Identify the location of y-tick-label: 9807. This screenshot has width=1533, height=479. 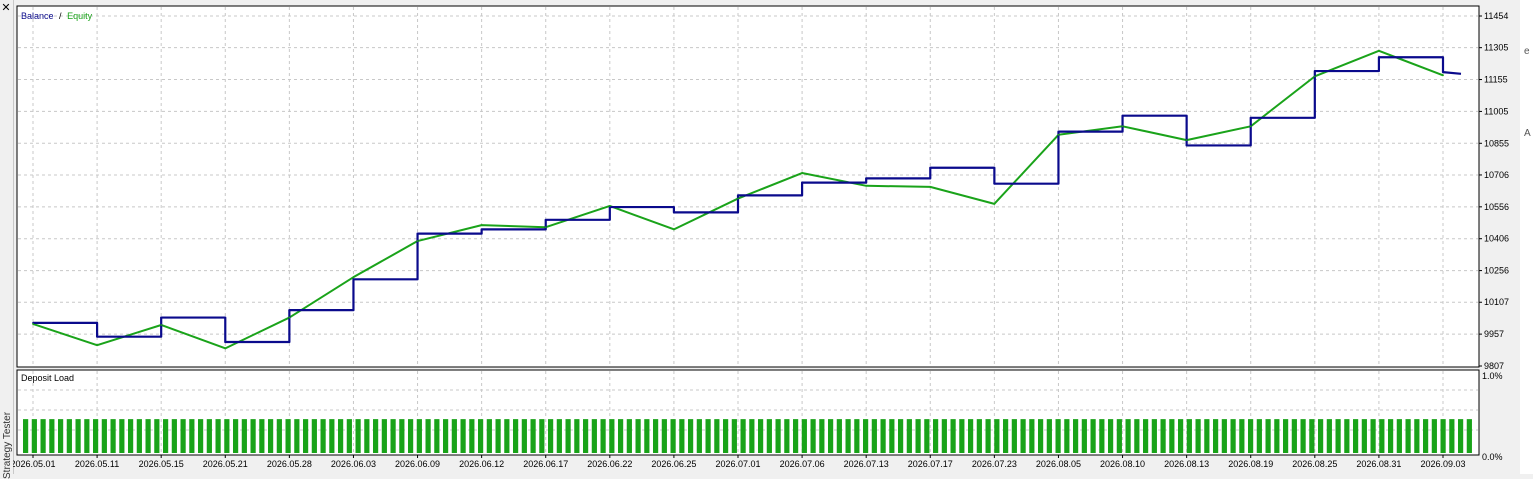
(1494, 366).